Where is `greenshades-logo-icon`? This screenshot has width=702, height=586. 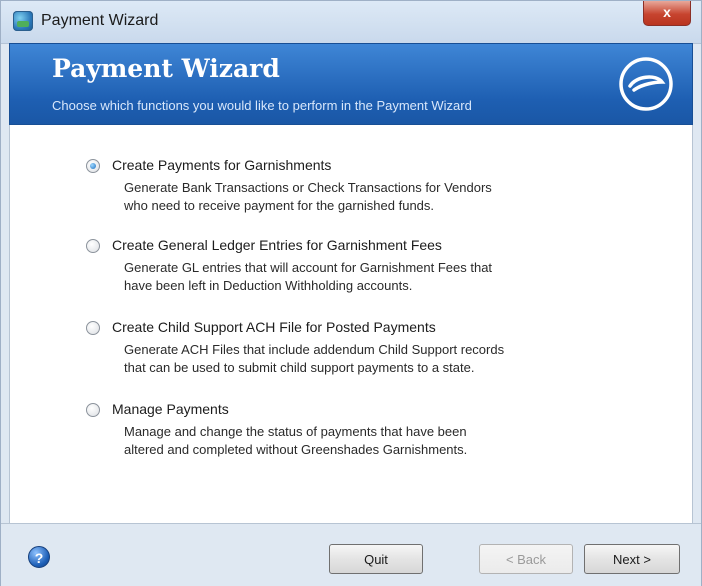 greenshades-logo-icon is located at coordinates (646, 84).